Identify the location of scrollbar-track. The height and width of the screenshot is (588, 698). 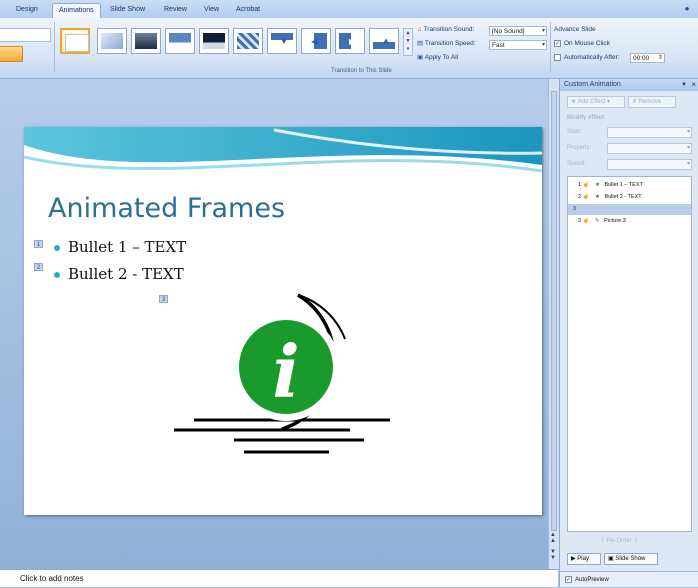
(554, 311).